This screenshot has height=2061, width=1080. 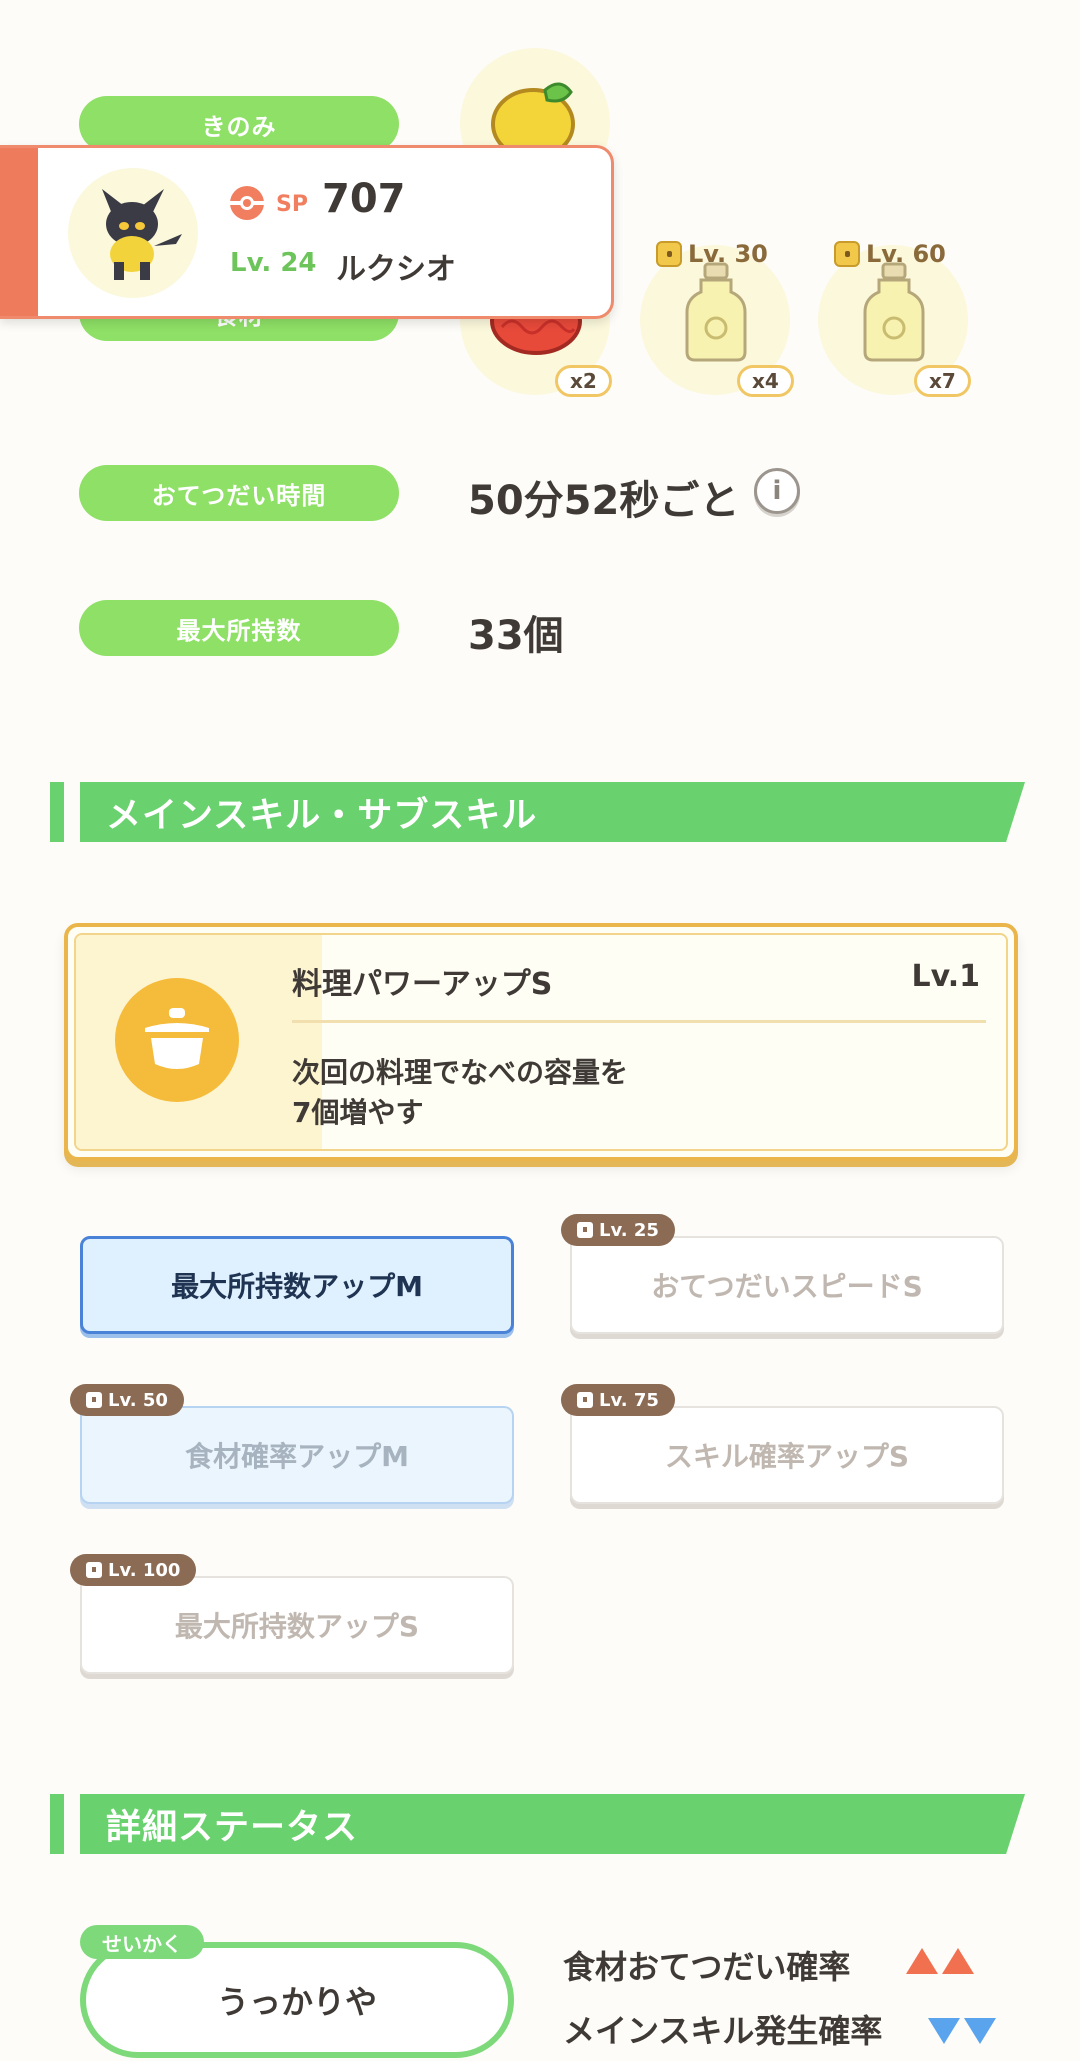 What do you see at coordinates (358, 1112) in the screenshot?
I see `main-skill-desc-2: 7個増やす` at bounding box center [358, 1112].